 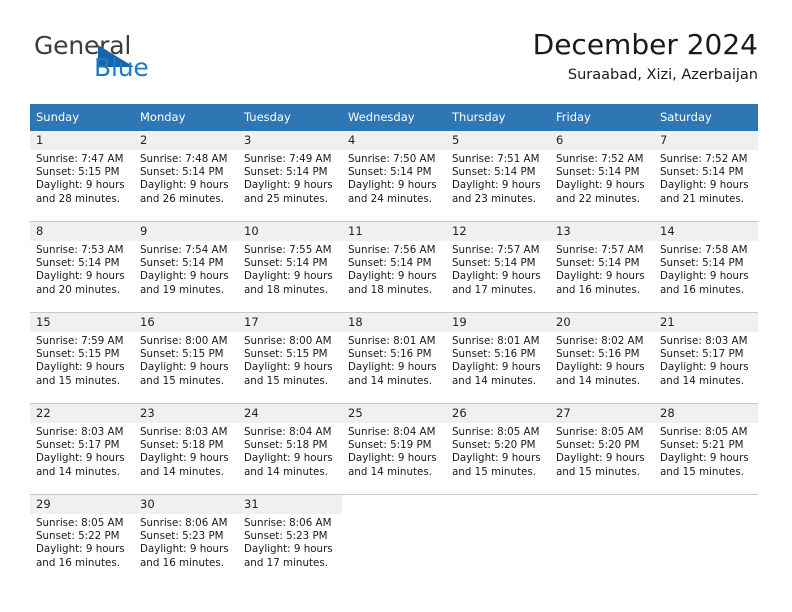 I want to click on sunrise-text: Sunrise: 8:04 AM, so click(x=288, y=432).